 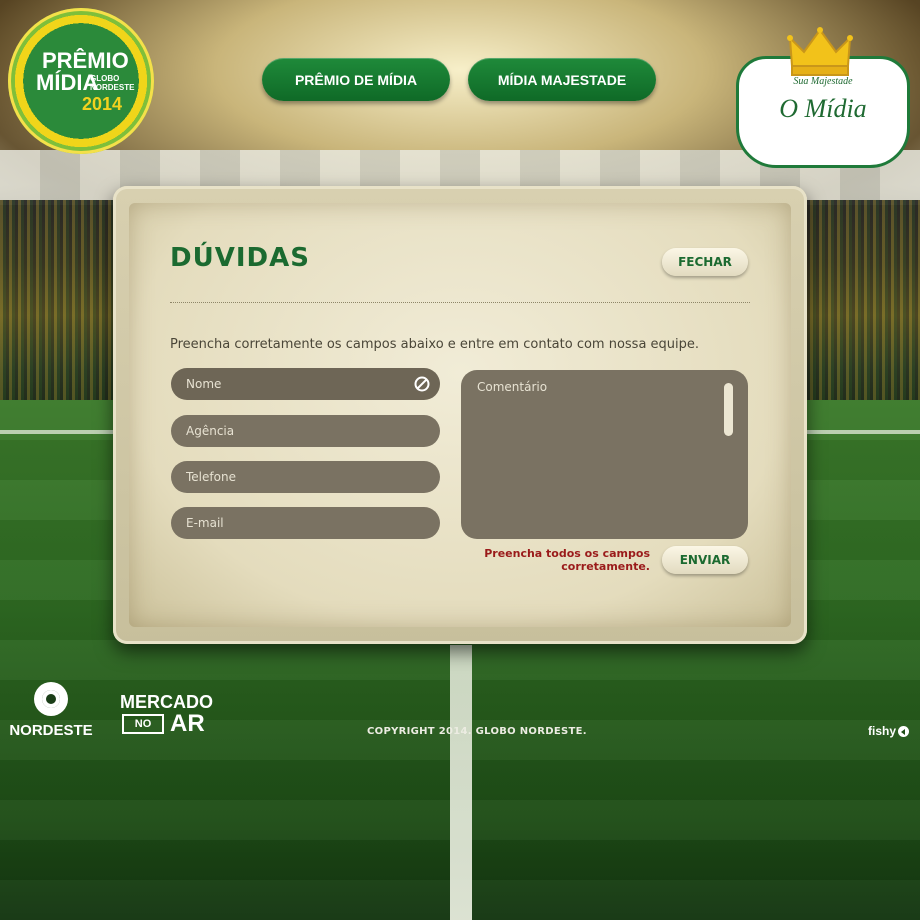 What do you see at coordinates (67, 82) in the screenshot?
I see `logo-word-midia: MÍDIA` at bounding box center [67, 82].